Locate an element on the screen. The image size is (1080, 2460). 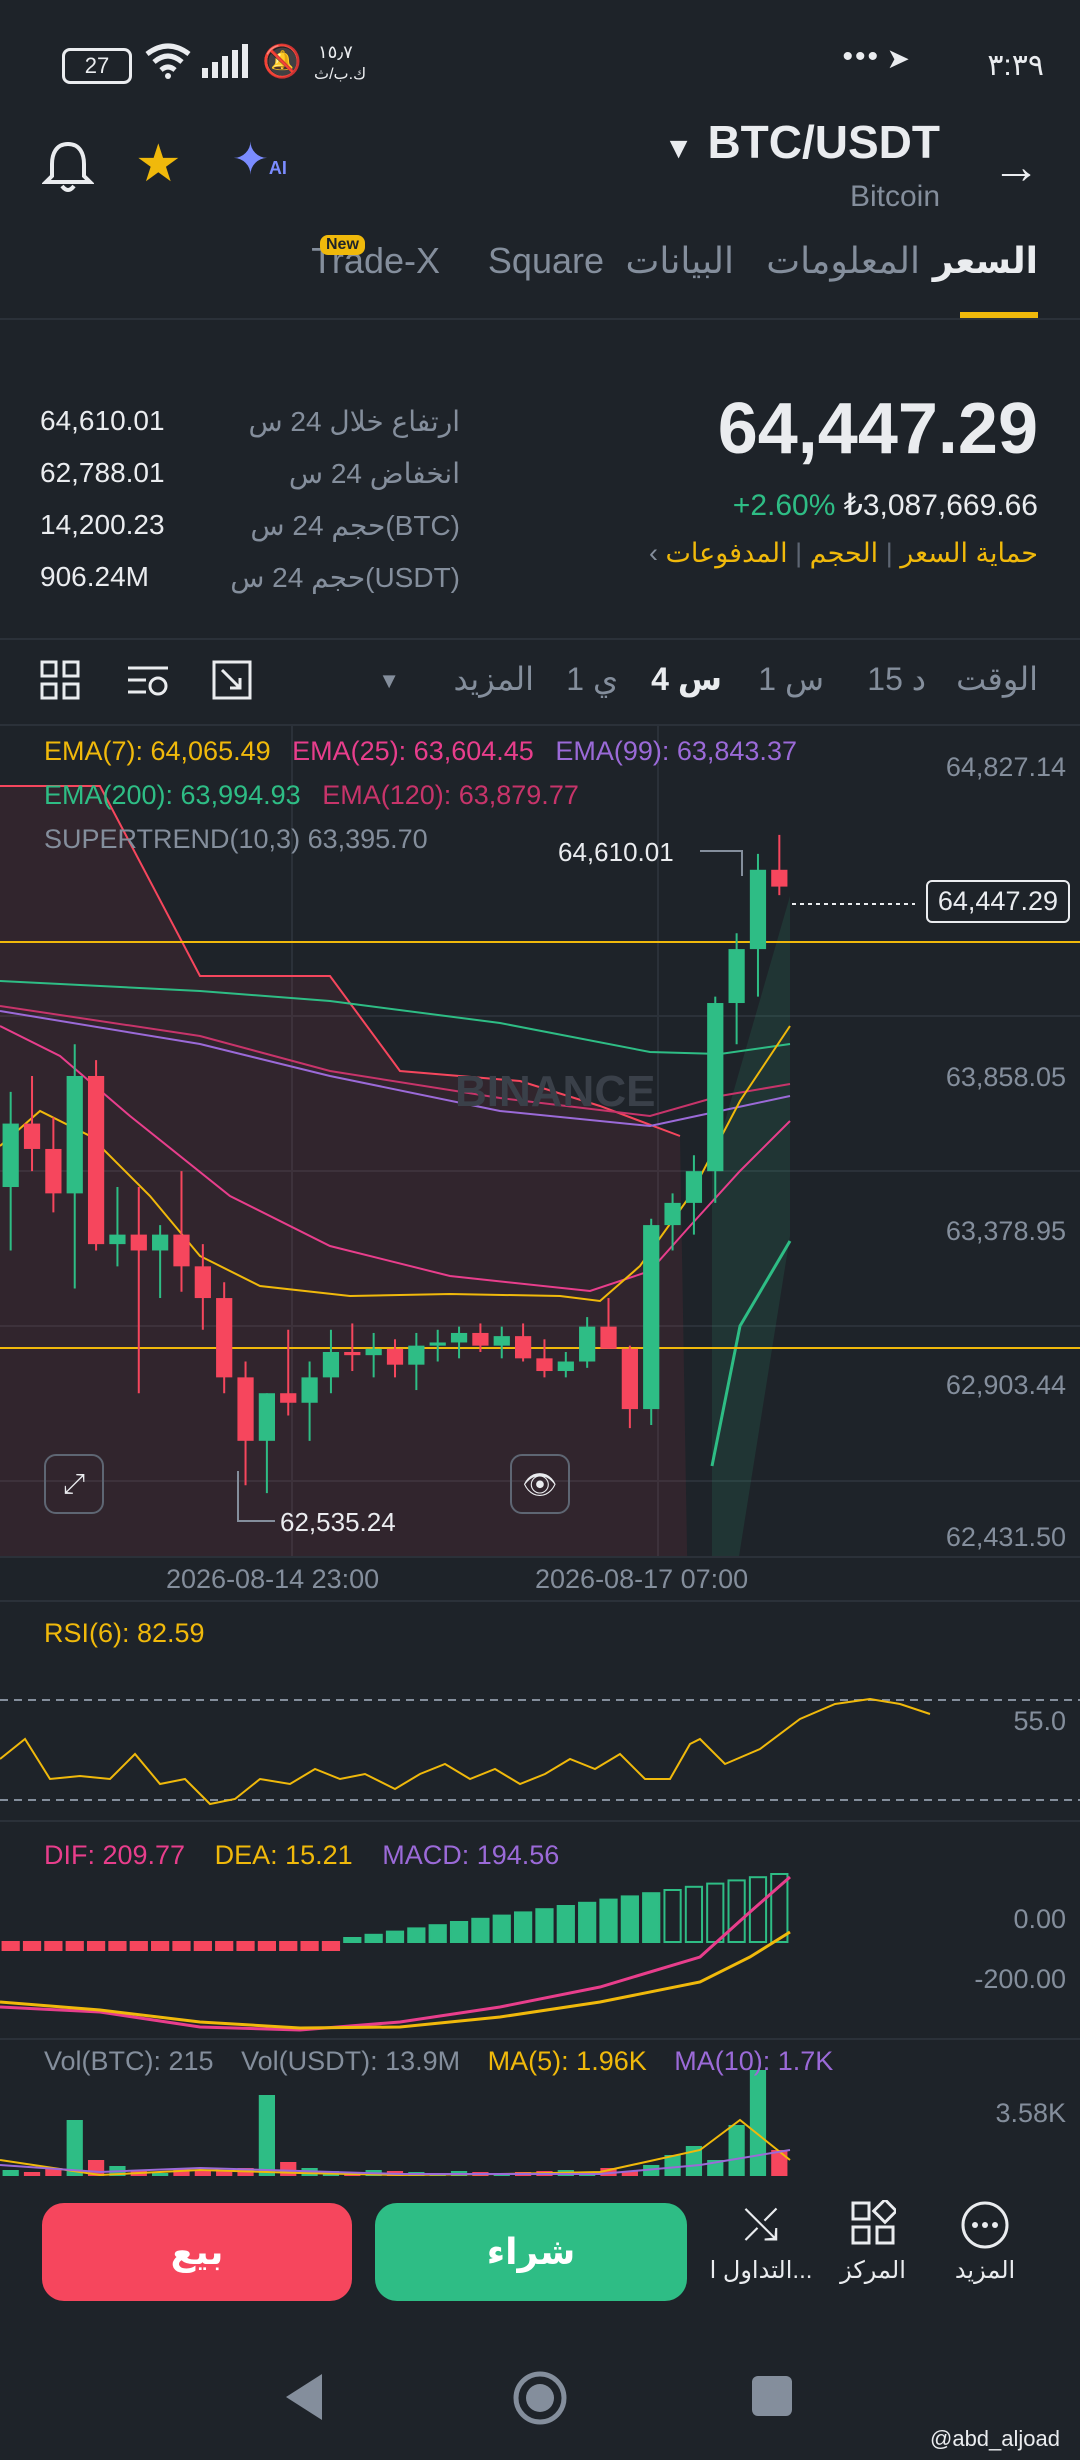
tab-price: السعر is located at coordinates (985, 261).